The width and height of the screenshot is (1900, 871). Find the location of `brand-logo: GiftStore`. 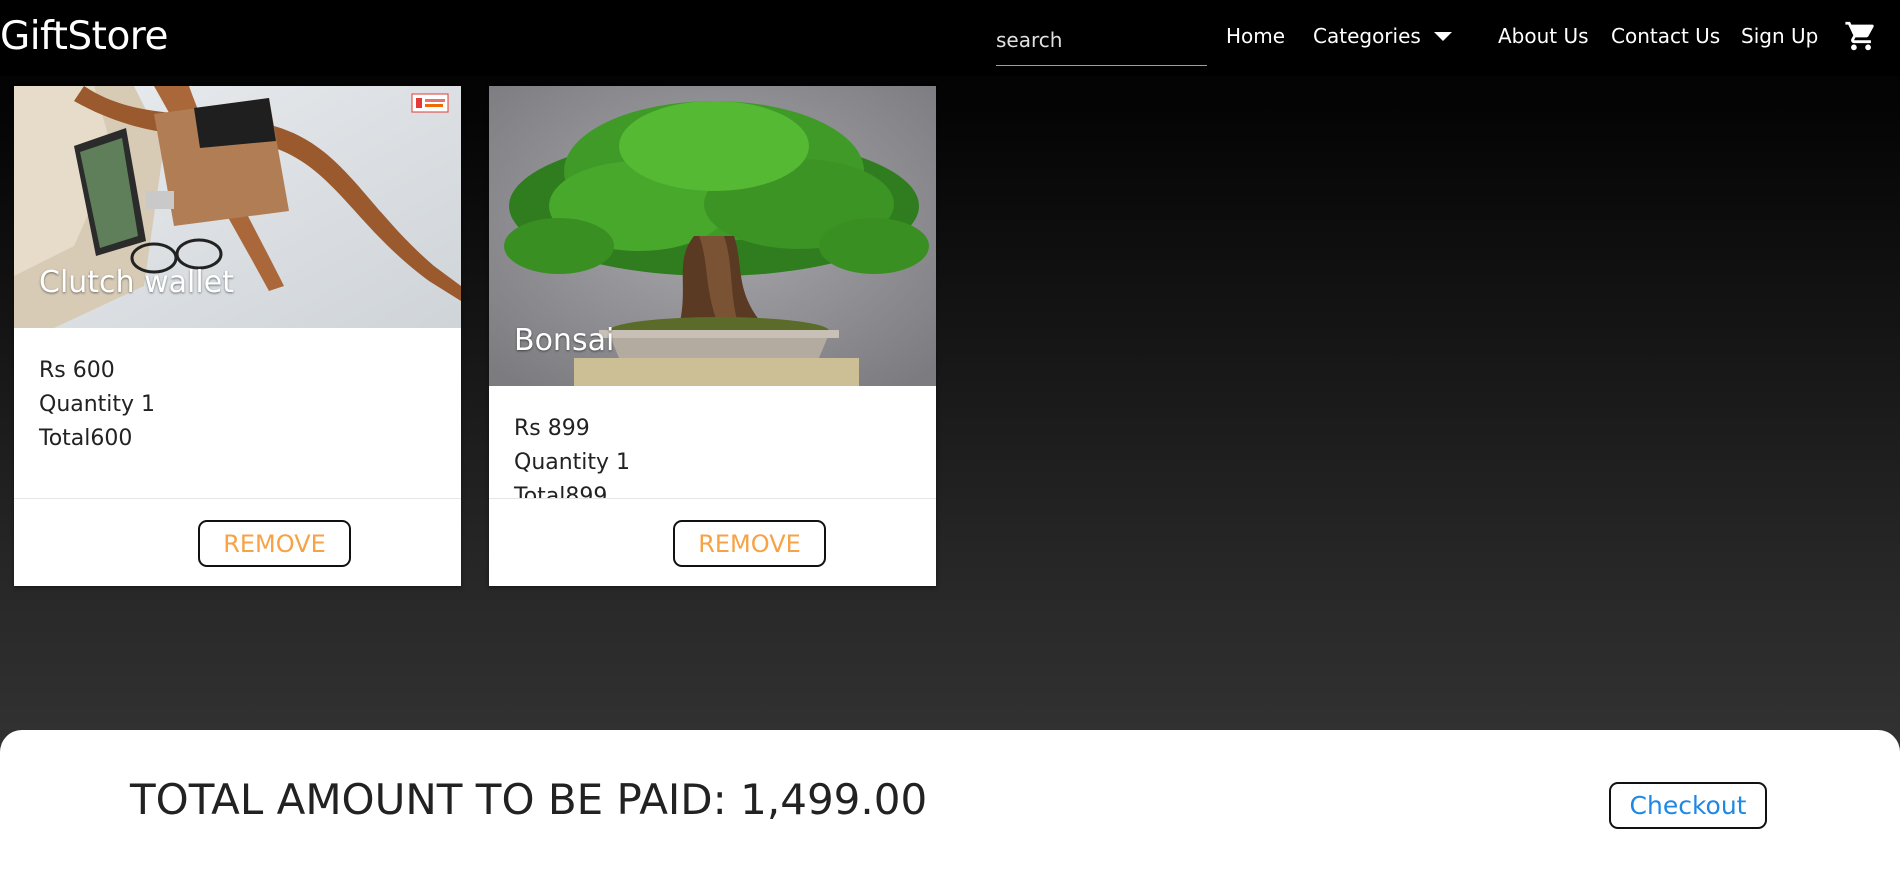

brand-logo: GiftStore is located at coordinates (84, 36).